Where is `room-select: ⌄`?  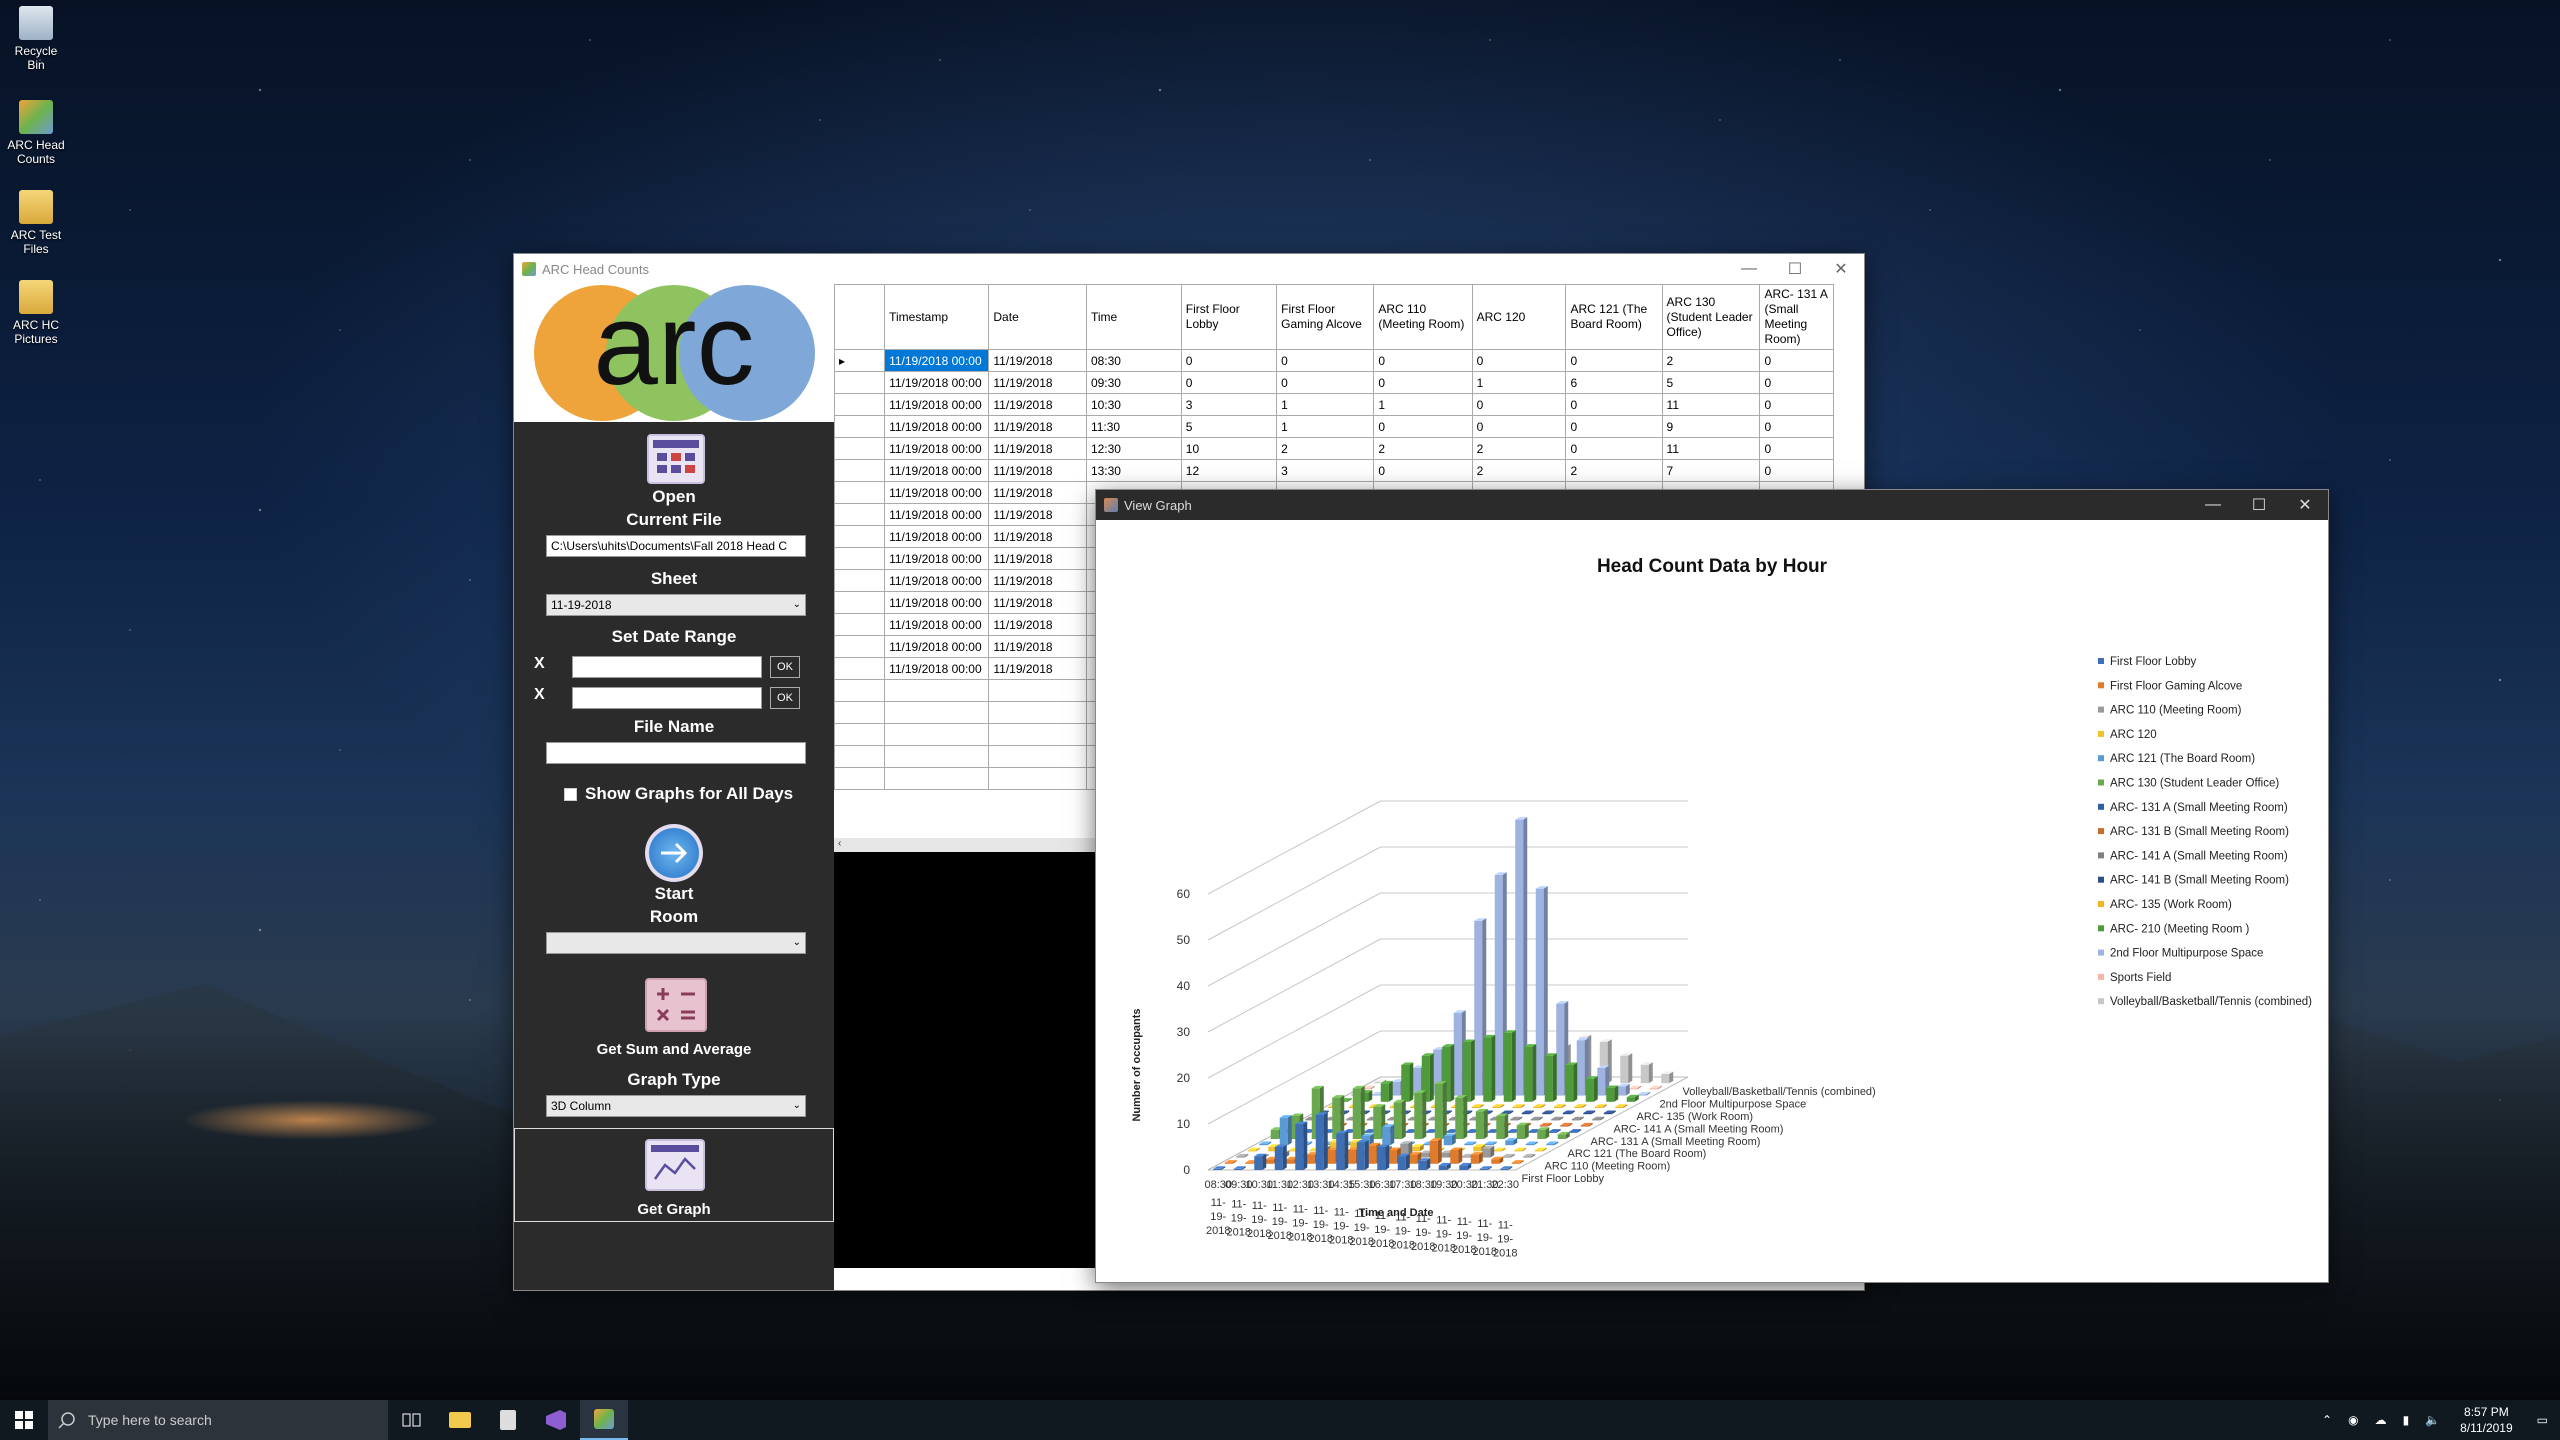 room-select: ⌄ is located at coordinates (676, 943).